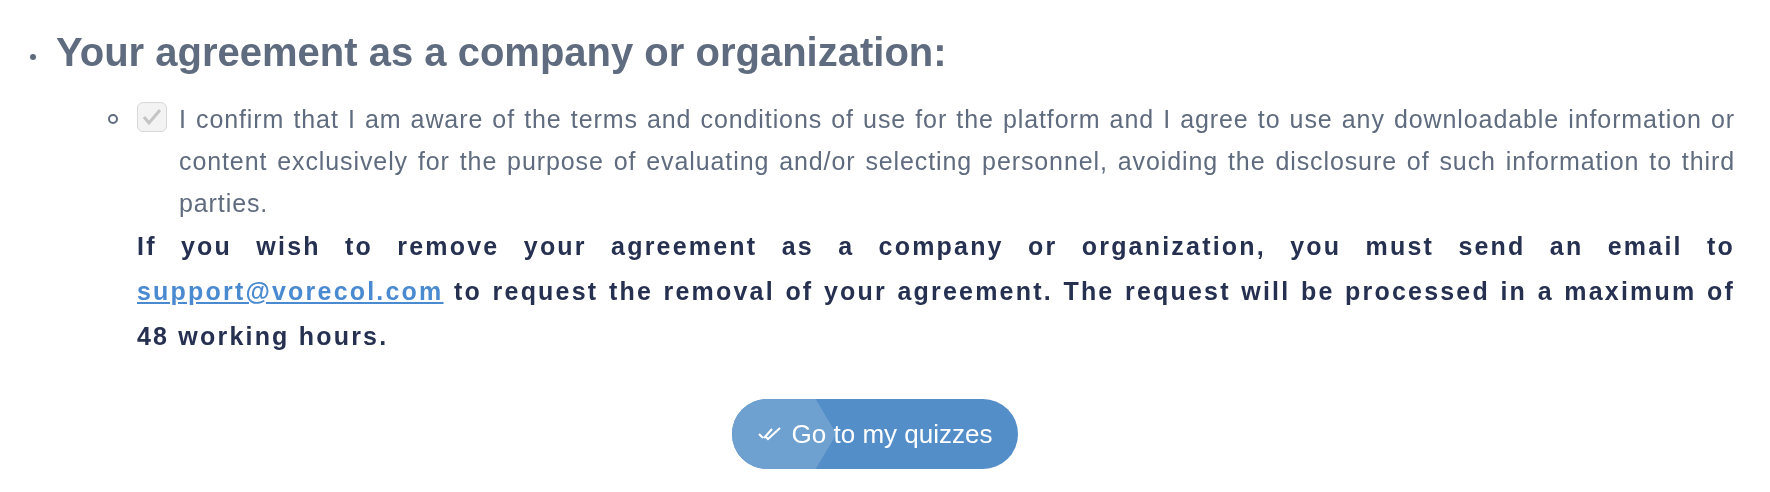 Image resolution: width=1770 pixels, height=492 pixels. Describe the element at coordinates (290, 291) in the screenshot. I see `email-link: support@vorecol.com` at that location.